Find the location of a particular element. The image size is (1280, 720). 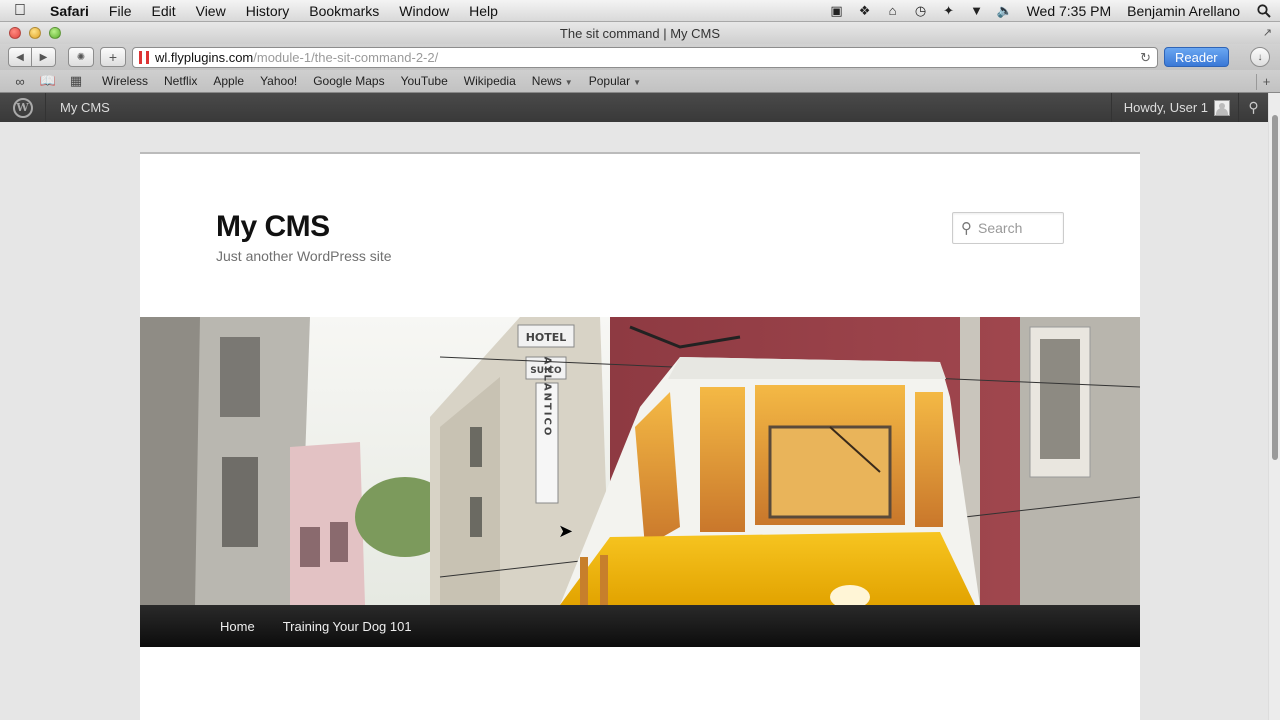

nav-item-home: Home is located at coordinates (237, 626).